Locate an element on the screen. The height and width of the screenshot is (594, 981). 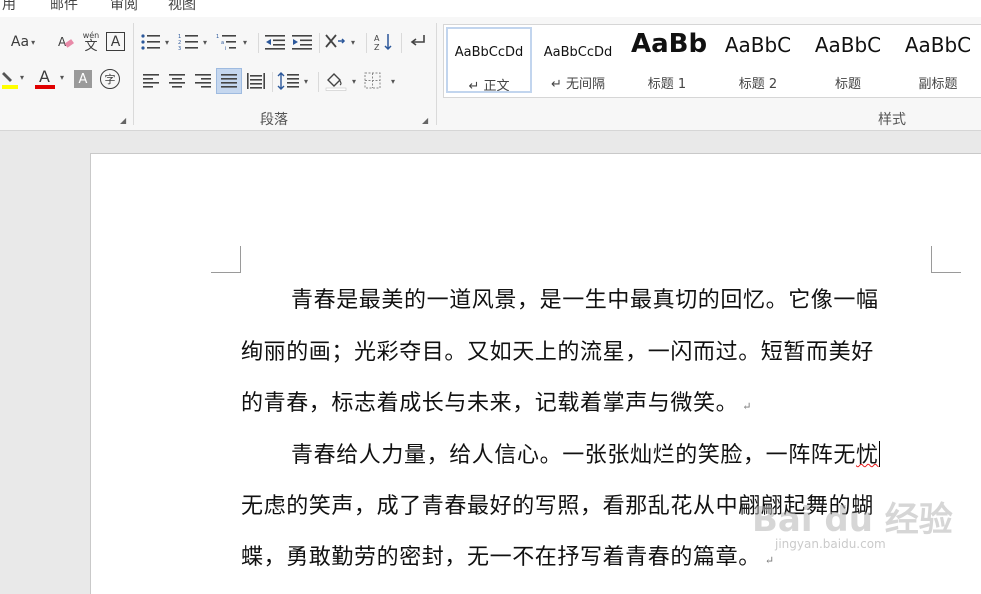
align-left-icon is located at coordinates (151, 81).